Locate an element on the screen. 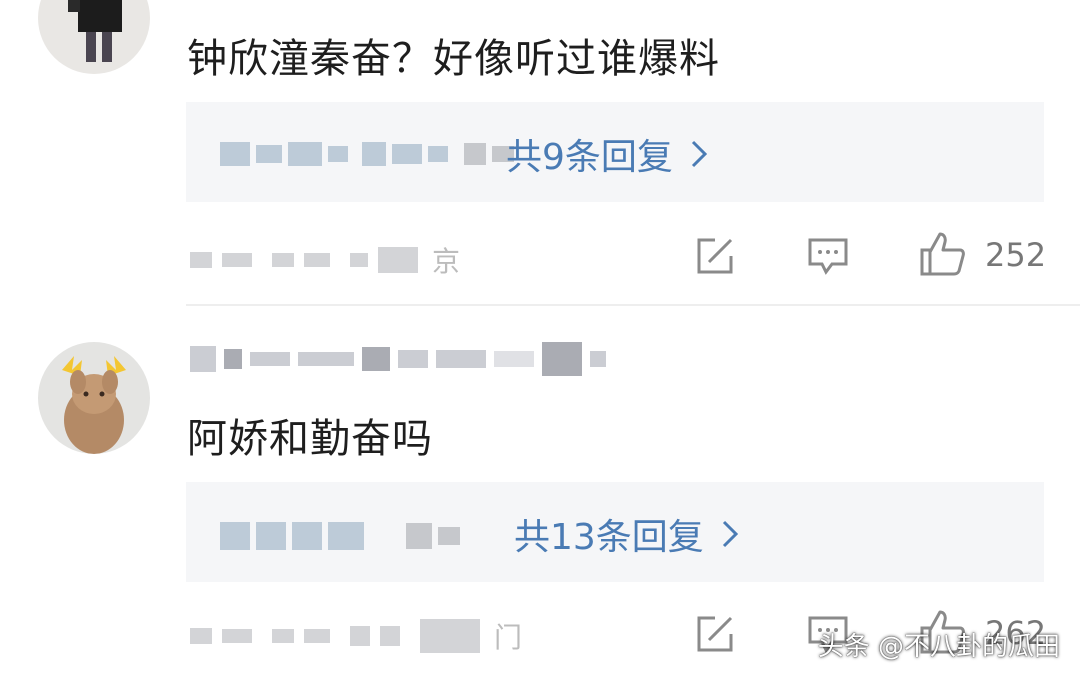 Image resolution: width=1080 pixels, height=679 pixels. comment-icon is located at coordinates (828, 256).